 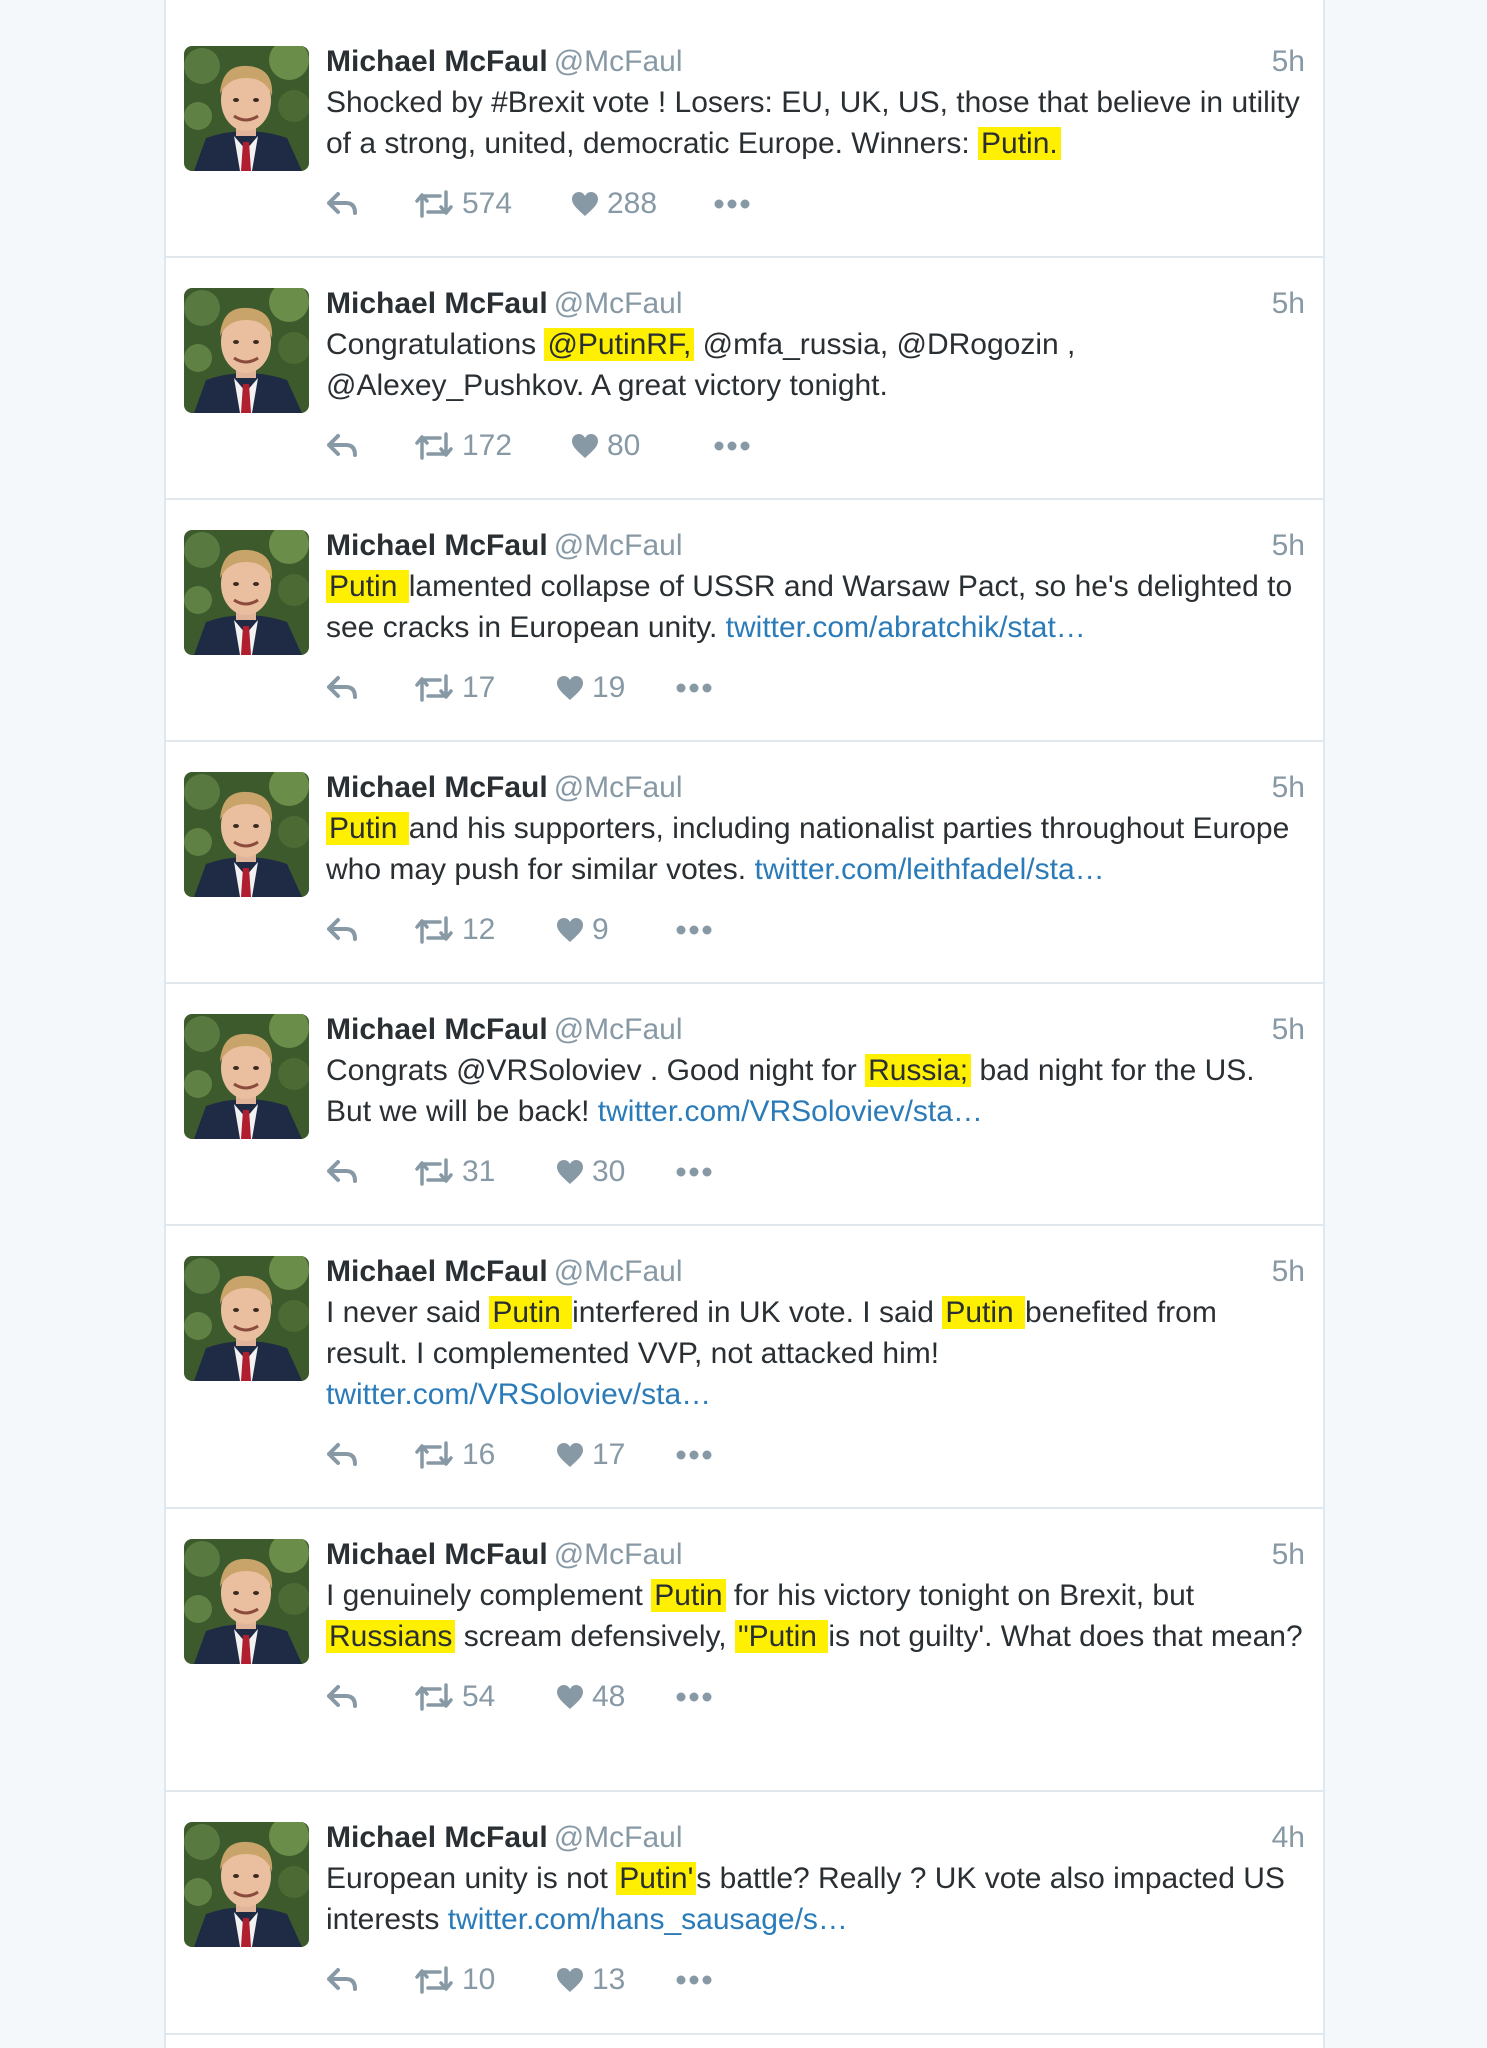 What do you see at coordinates (590, 1980) in the screenshot?
I see `like-button: 13` at bounding box center [590, 1980].